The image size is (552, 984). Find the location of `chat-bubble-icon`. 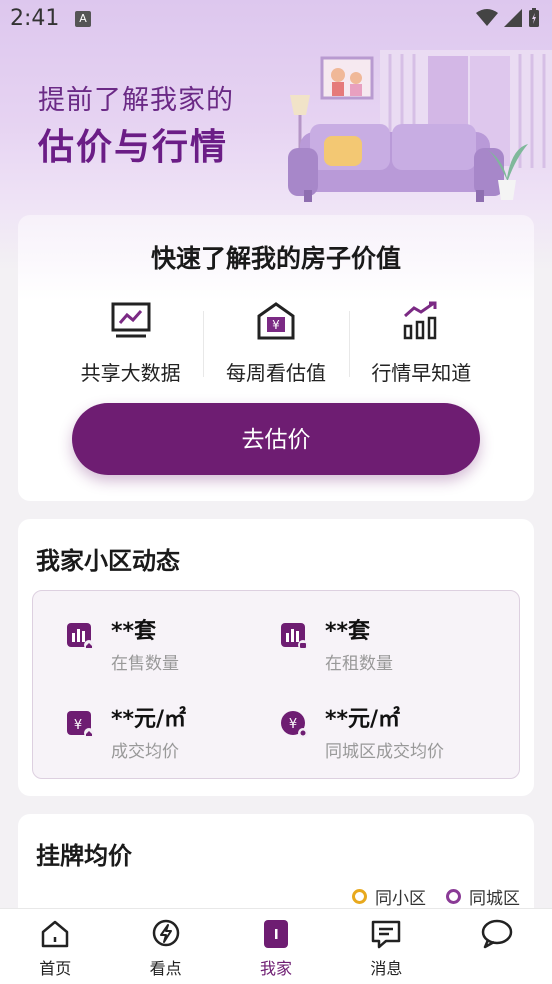

chat-bubble-icon is located at coordinates (497, 934).